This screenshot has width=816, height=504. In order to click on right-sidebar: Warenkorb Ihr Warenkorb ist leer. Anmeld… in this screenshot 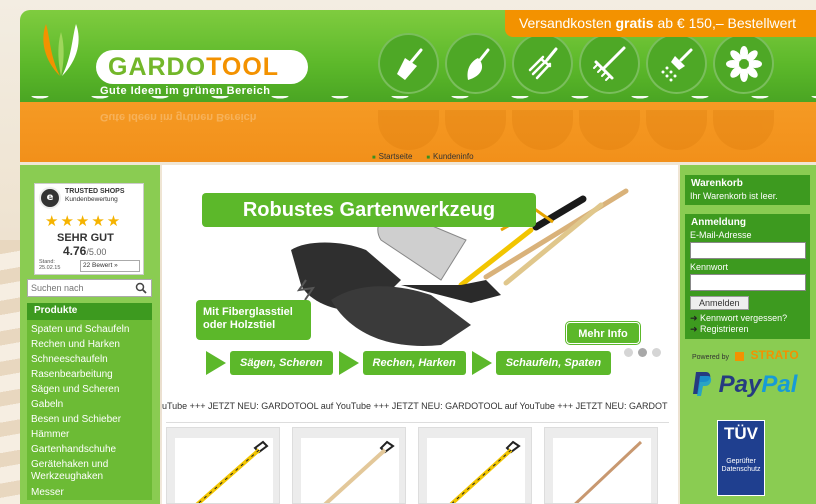, I will do `click(748, 334)`.